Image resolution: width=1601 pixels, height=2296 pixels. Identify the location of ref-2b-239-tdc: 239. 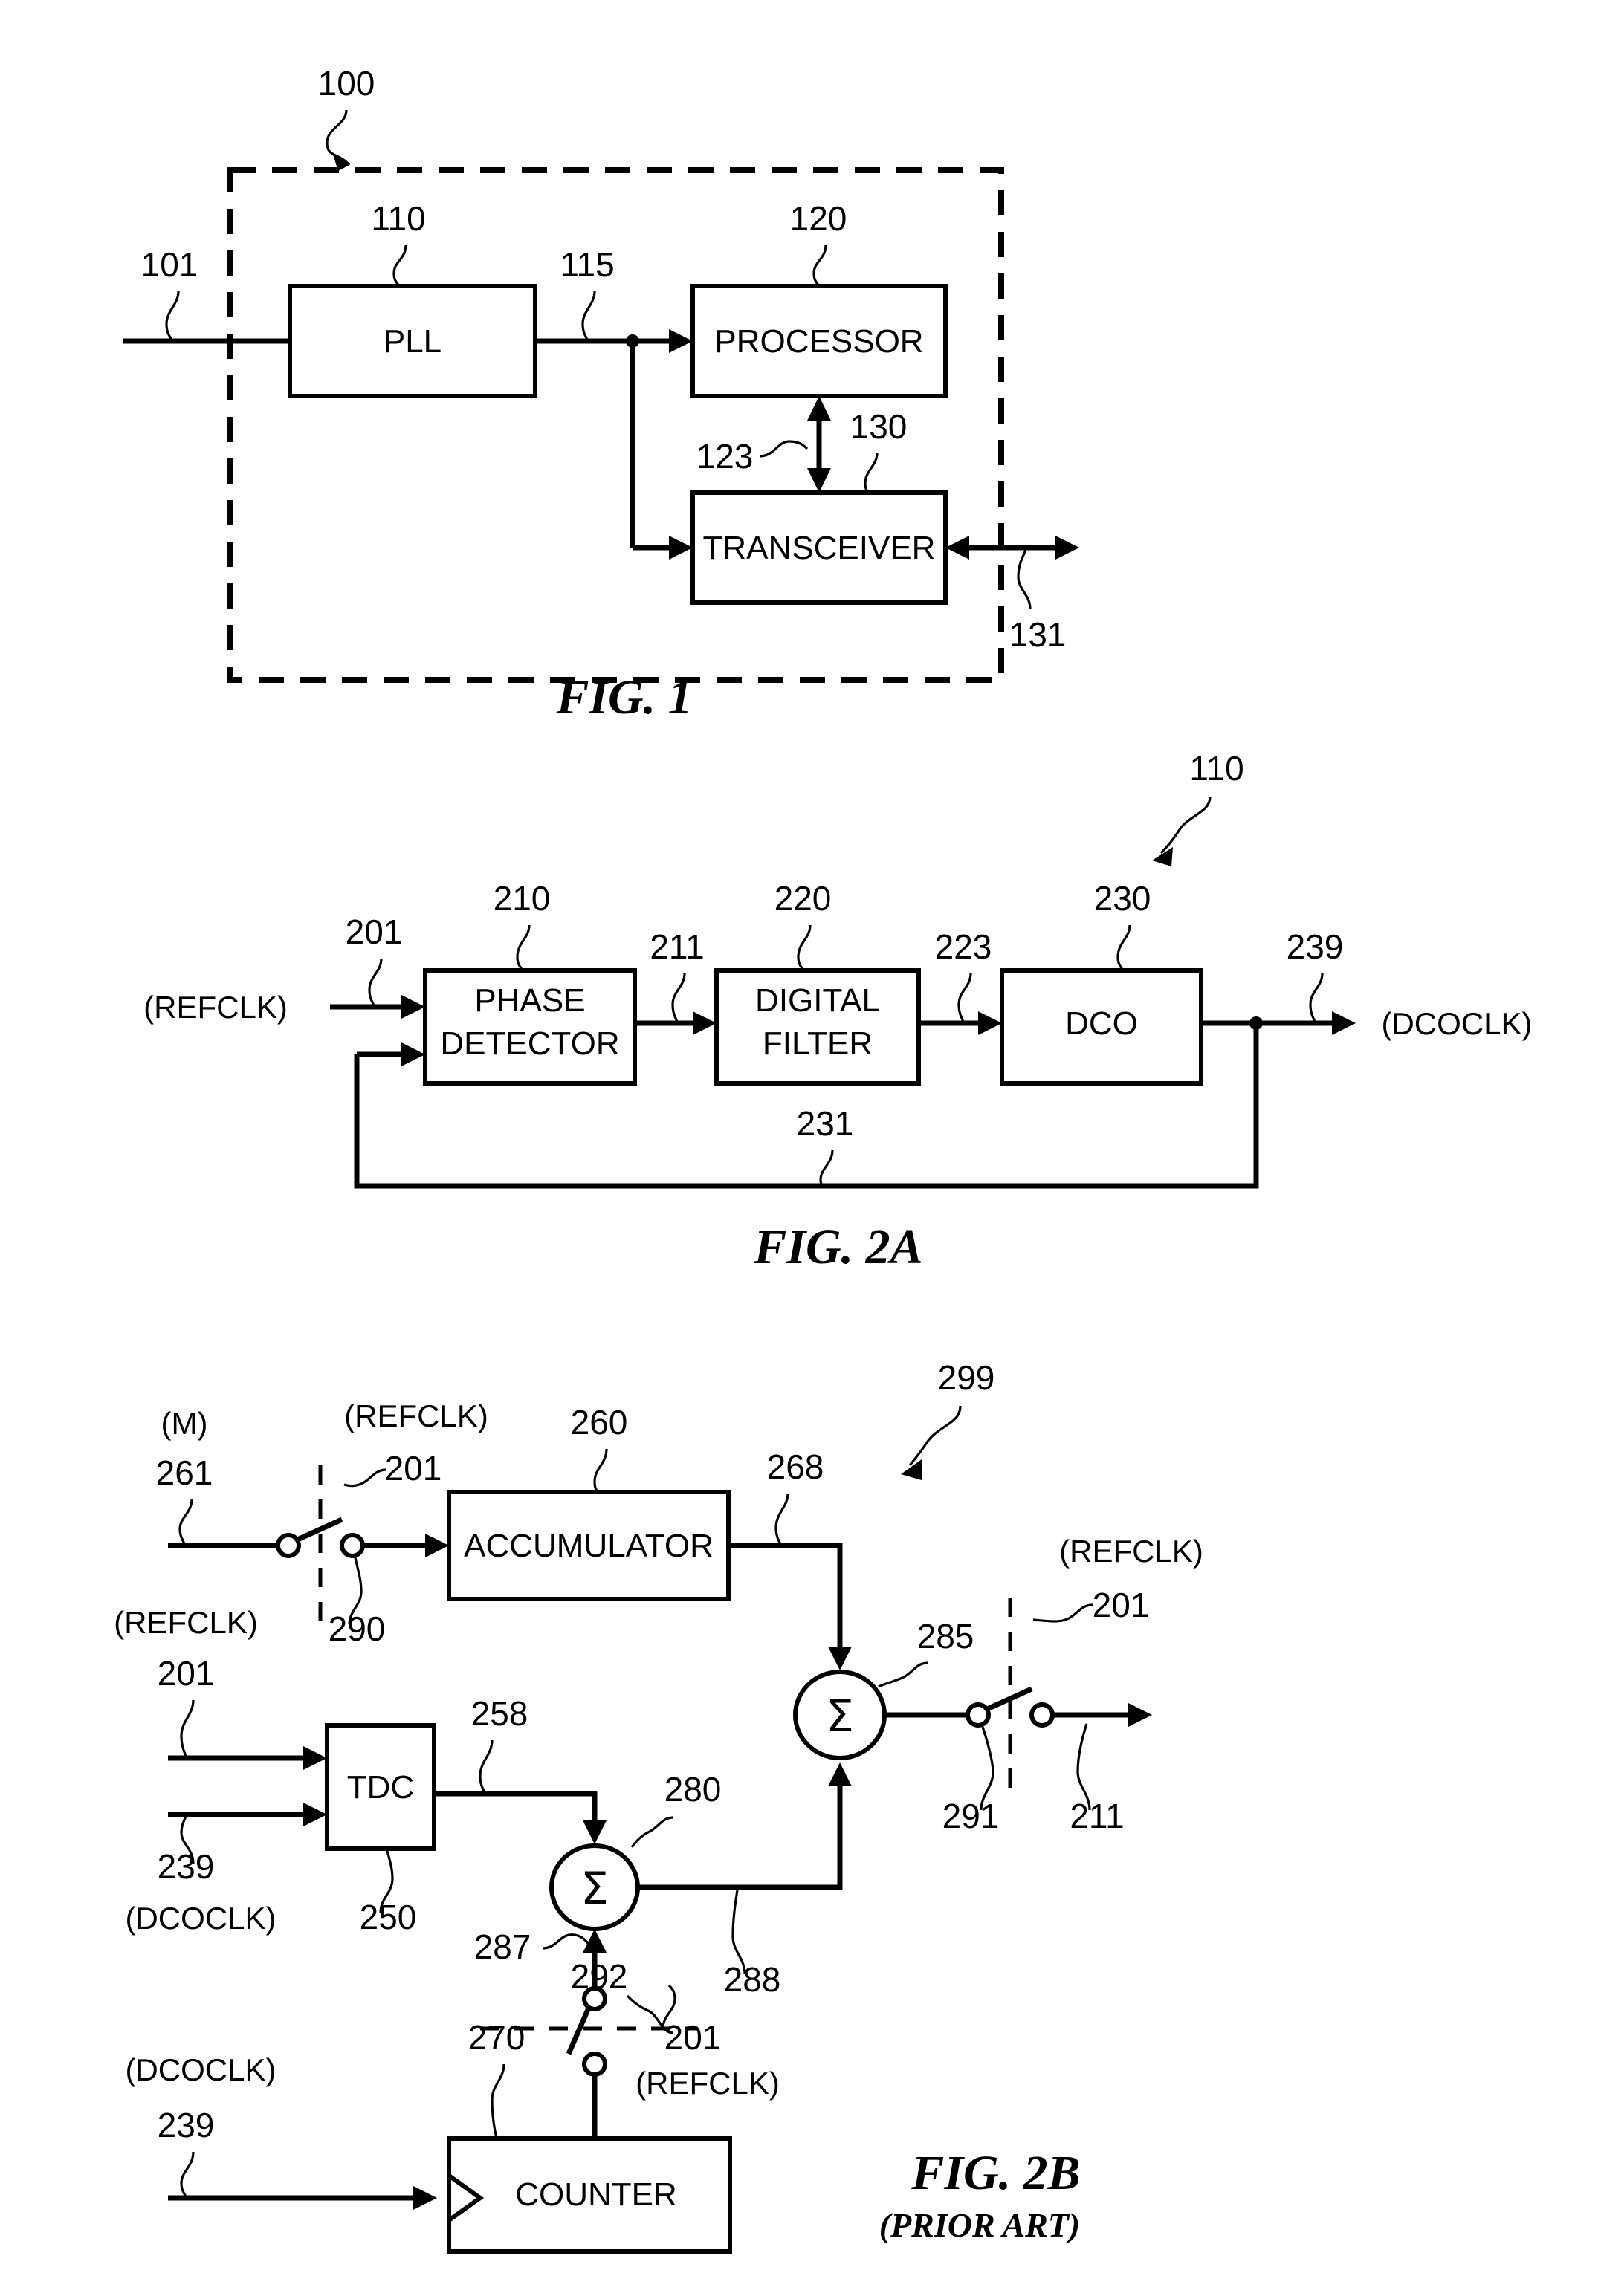
(186, 1866).